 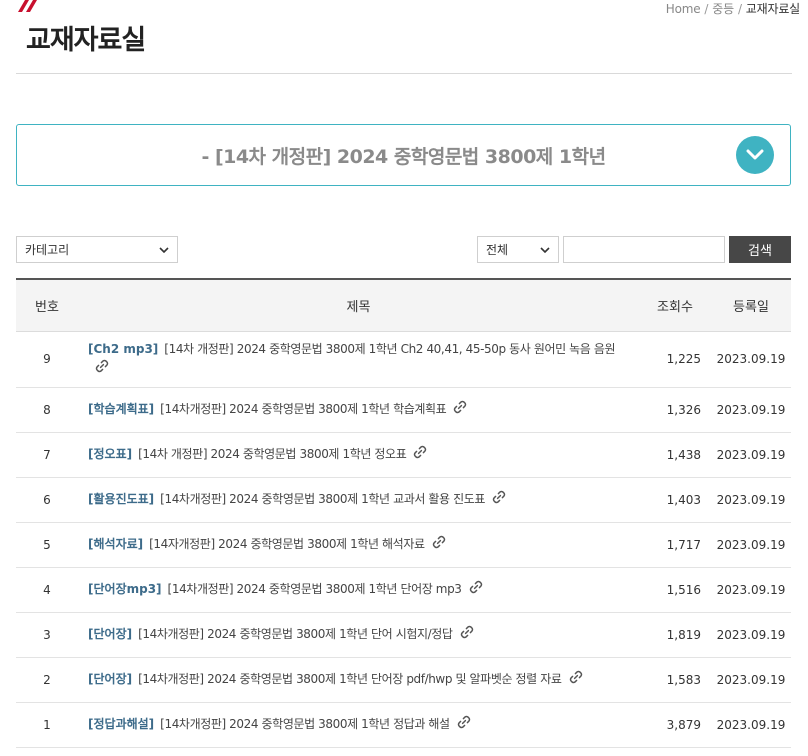 I want to click on header-views: 조회수, so click(x=675, y=305).